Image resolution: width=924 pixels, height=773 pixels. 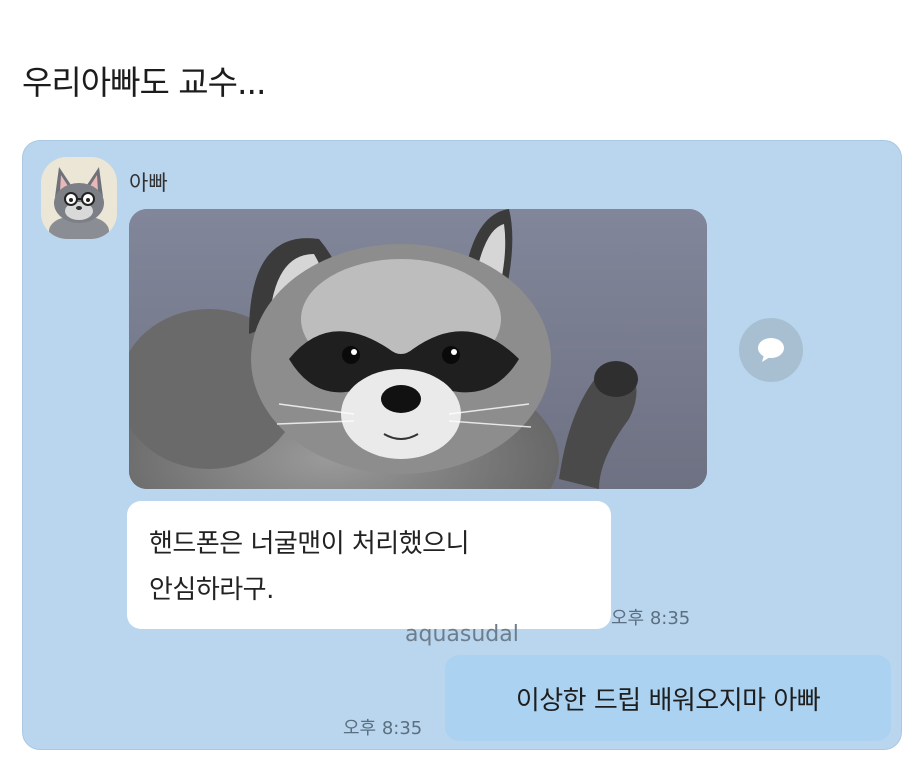 I want to click on share-button, so click(x=771, y=350).